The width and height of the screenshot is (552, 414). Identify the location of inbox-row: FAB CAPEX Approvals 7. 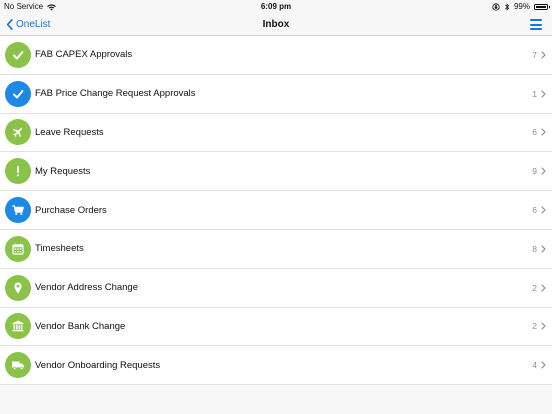
(276, 55).